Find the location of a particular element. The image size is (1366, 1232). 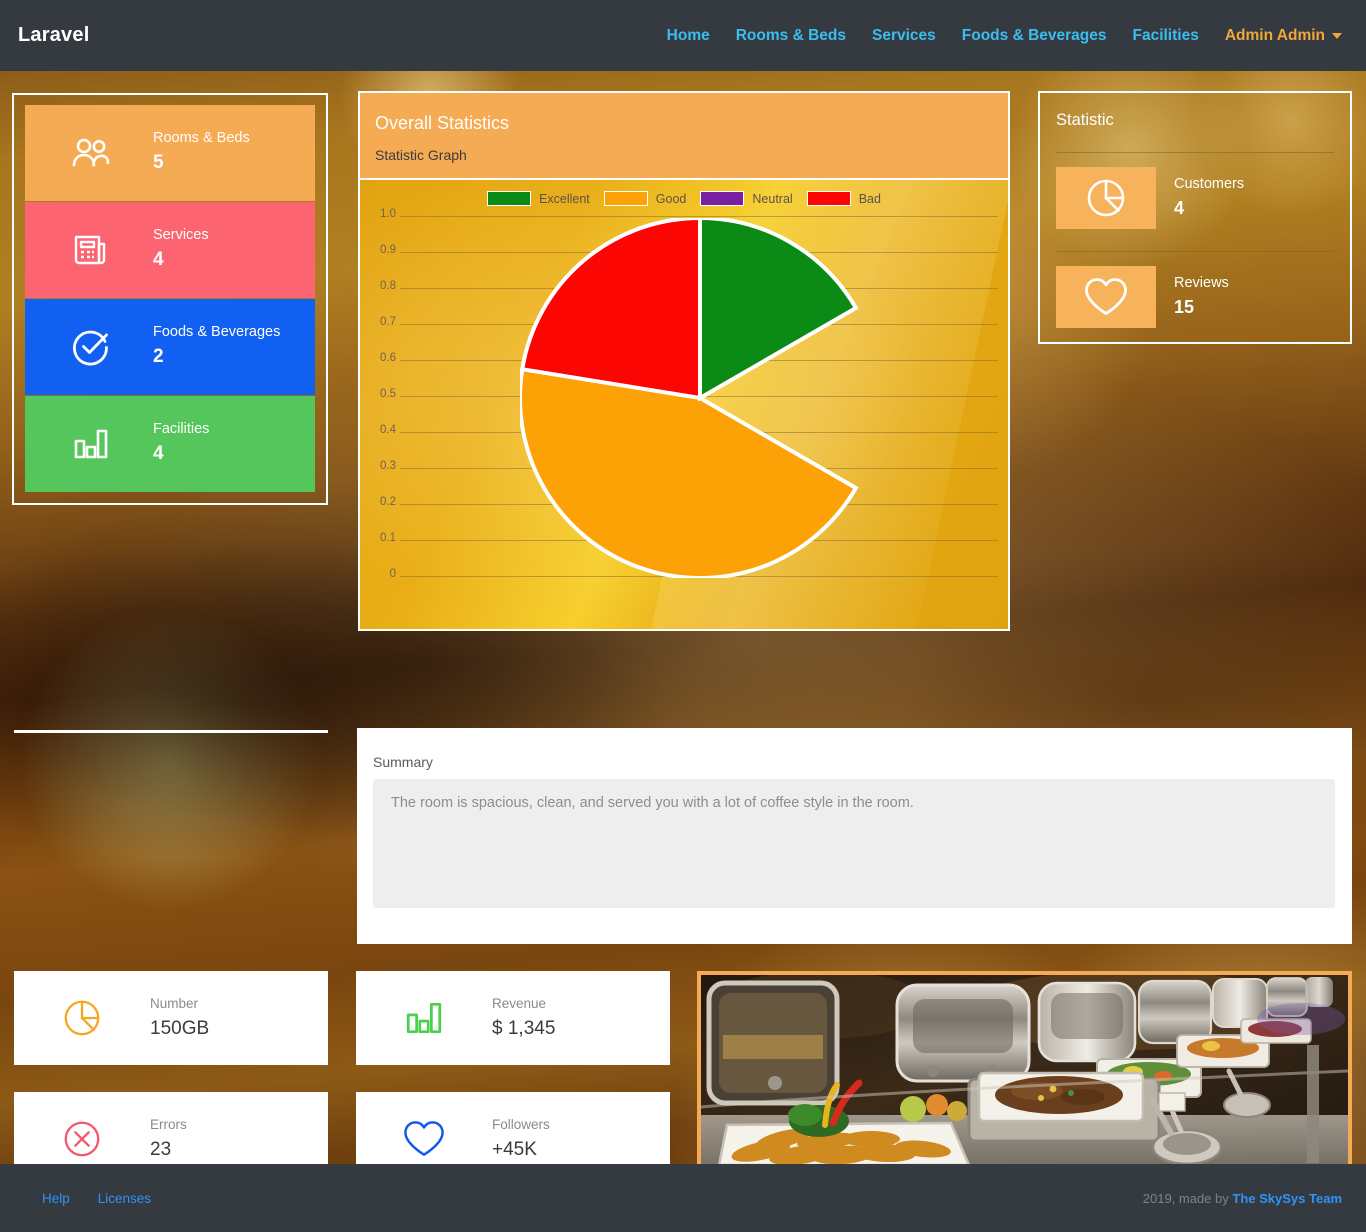

chart-y-tick: 0.3 is located at coordinates (388, 466).